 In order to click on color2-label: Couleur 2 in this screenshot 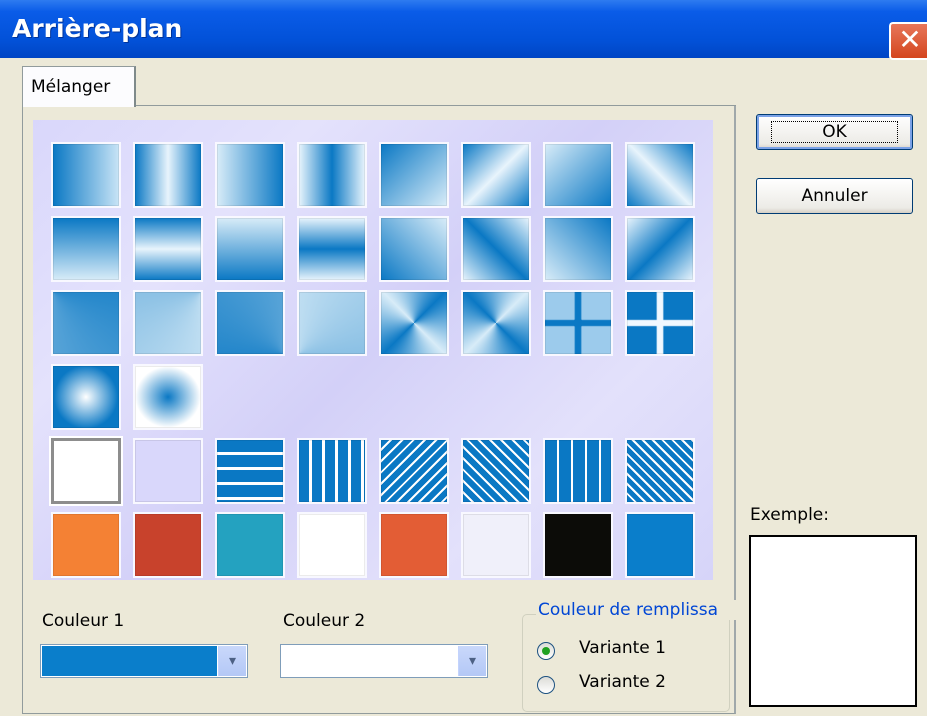, I will do `click(324, 621)`.